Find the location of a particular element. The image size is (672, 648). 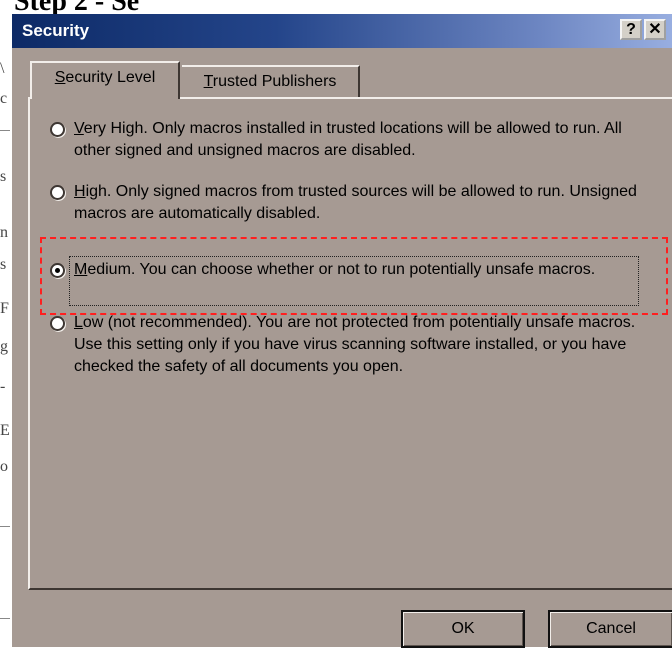

radio-high is located at coordinates (57, 192).